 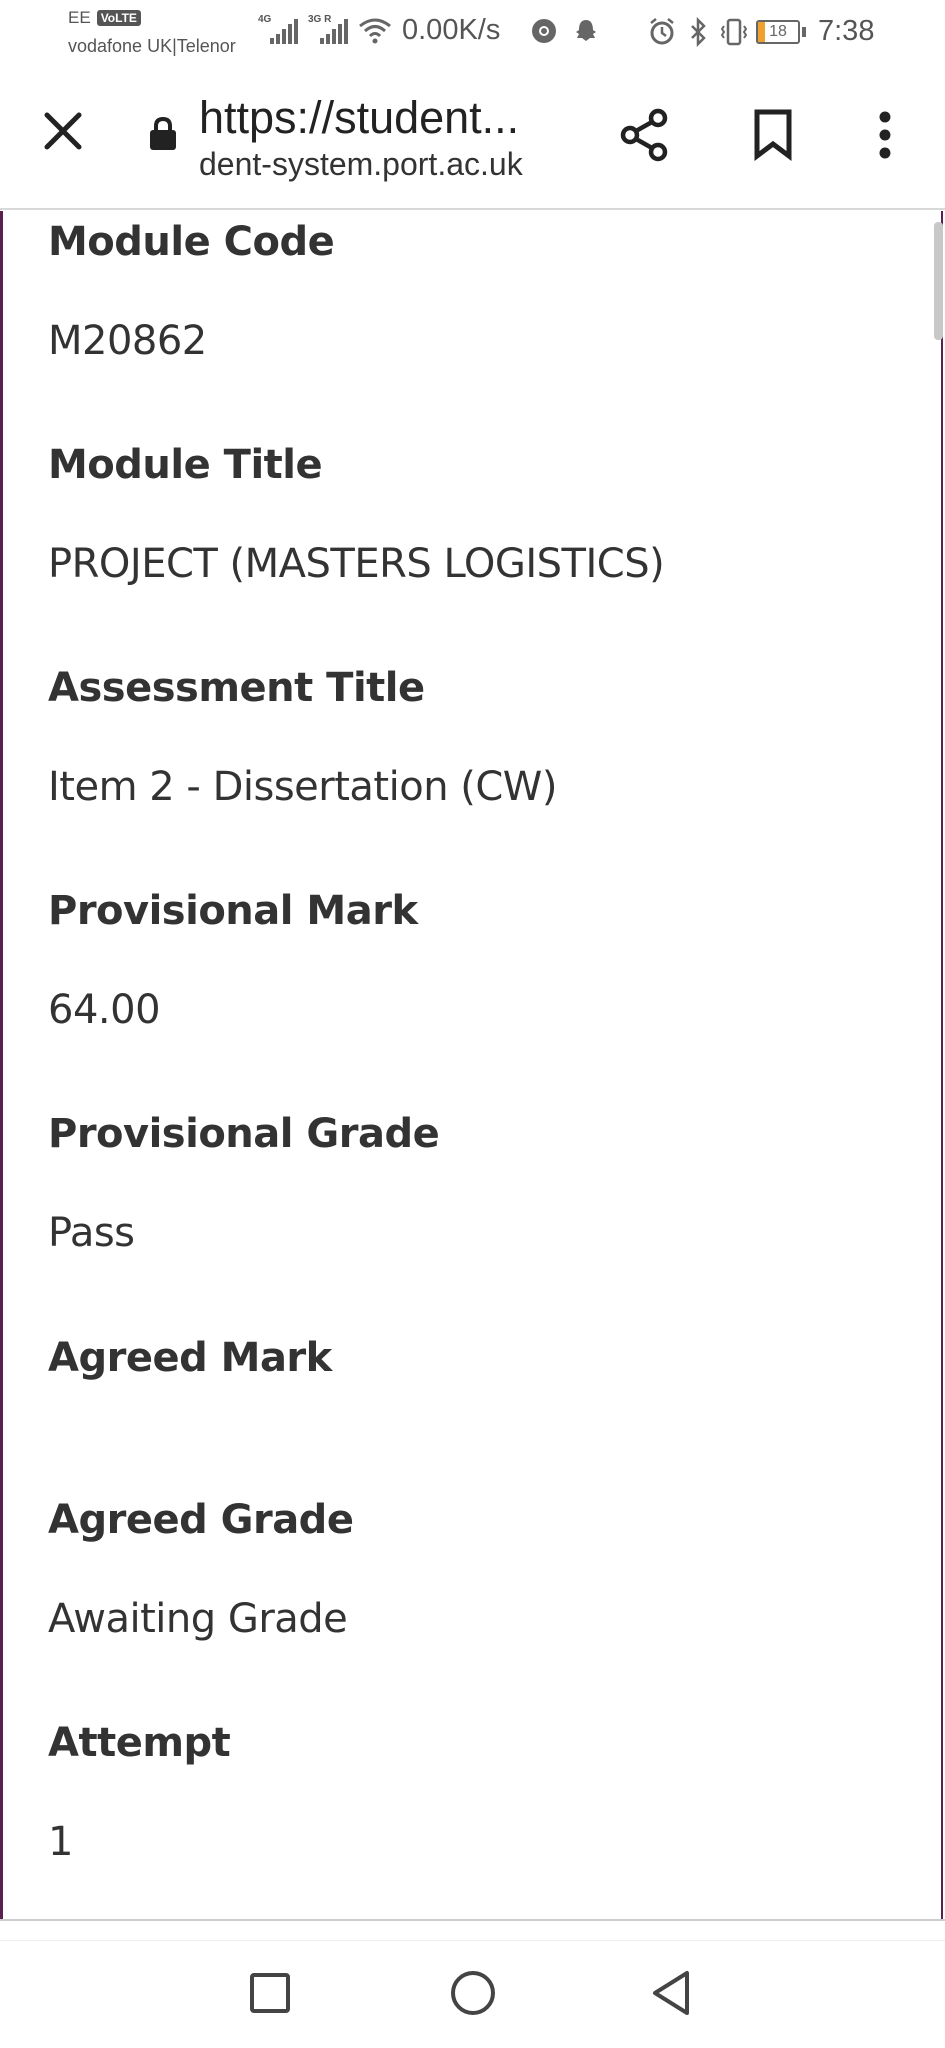 I want to click on close-button, so click(x=63, y=131).